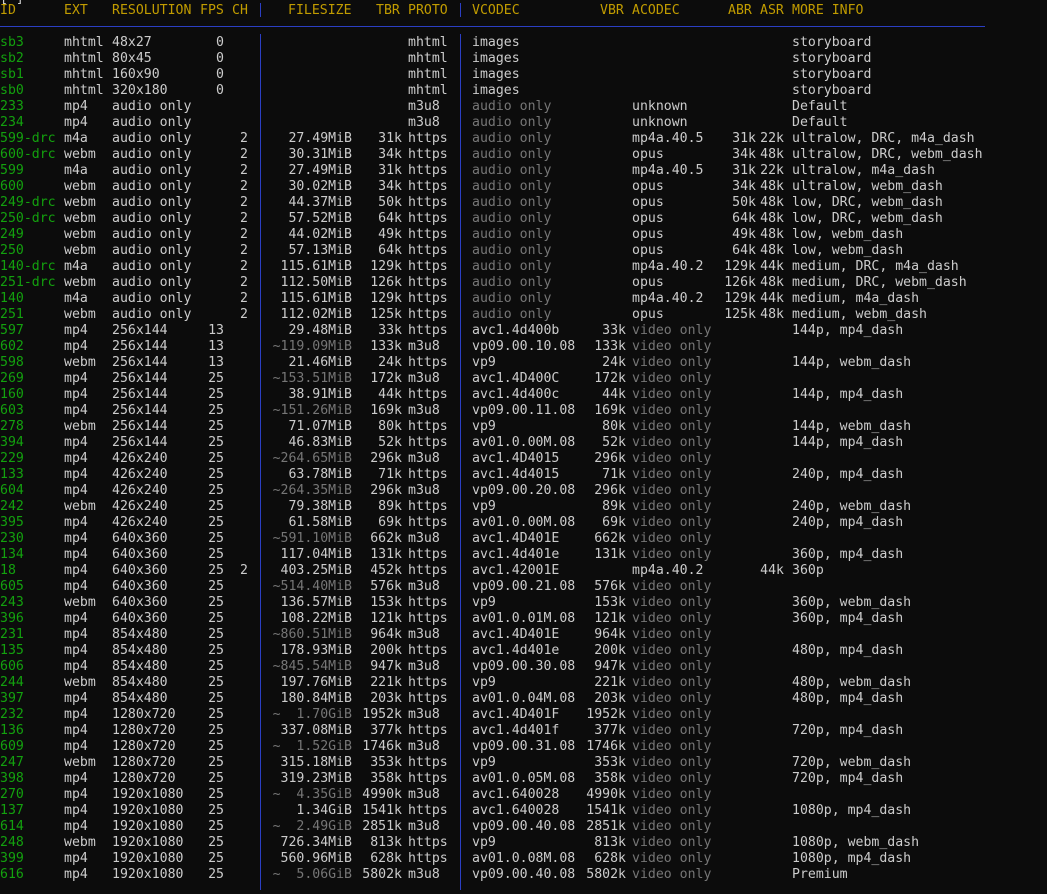  I want to click on cell-tbr: 64k, so click(390, 218).